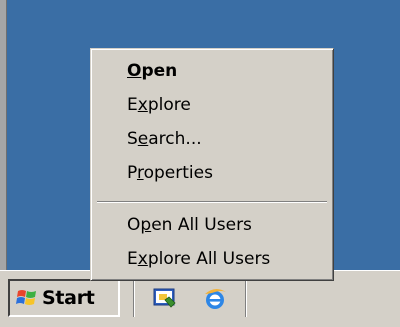 Image resolution: width=400 pixels, height=327 pixels. What do you see at coordinates (140, 173) in the screenshot?
I see `menu-item-mnemonic: r` at bounding box center [140, 173].